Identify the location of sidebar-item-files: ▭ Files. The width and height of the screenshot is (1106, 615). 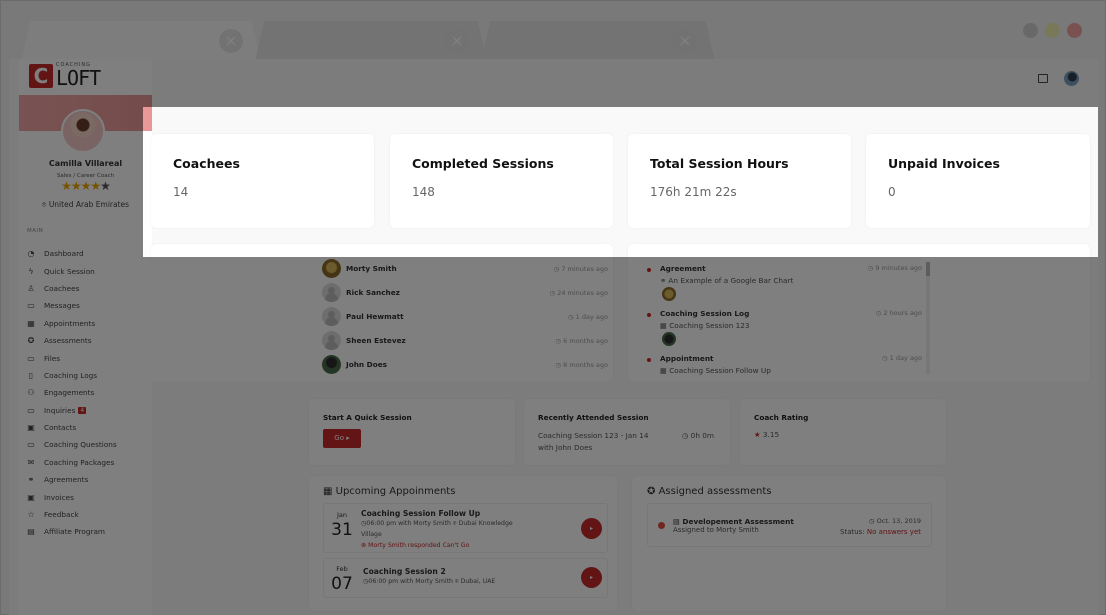
(71, 357).